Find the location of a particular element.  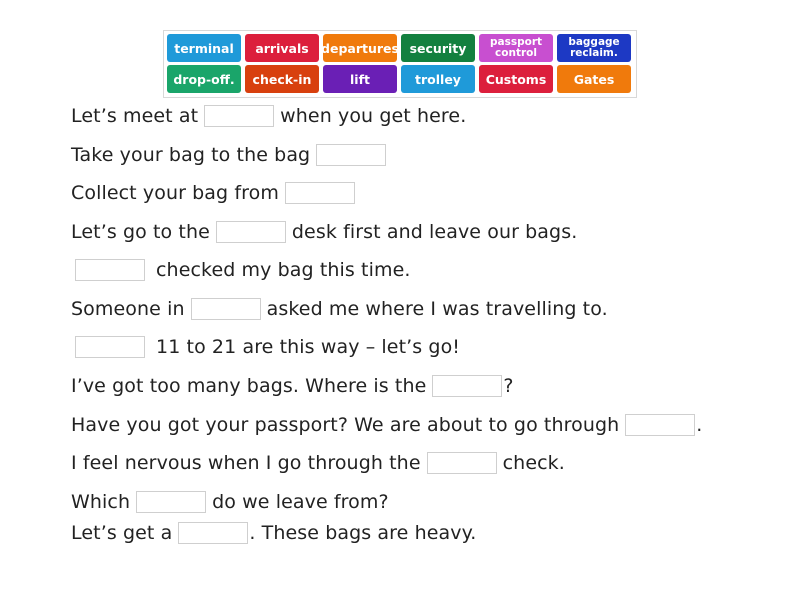

word-tile: drop-off. is located at coordinates (204, 79).